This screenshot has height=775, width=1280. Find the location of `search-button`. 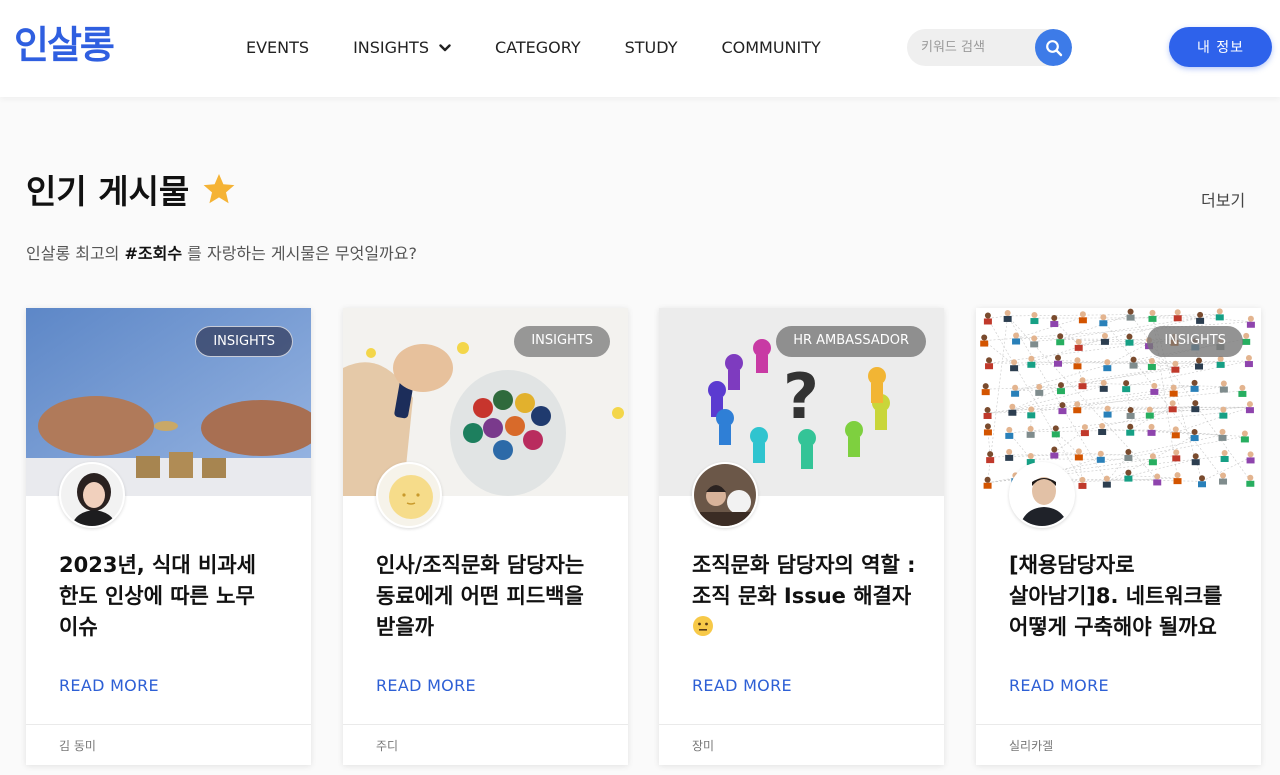

search-button is located at coordinates (1053, 47).